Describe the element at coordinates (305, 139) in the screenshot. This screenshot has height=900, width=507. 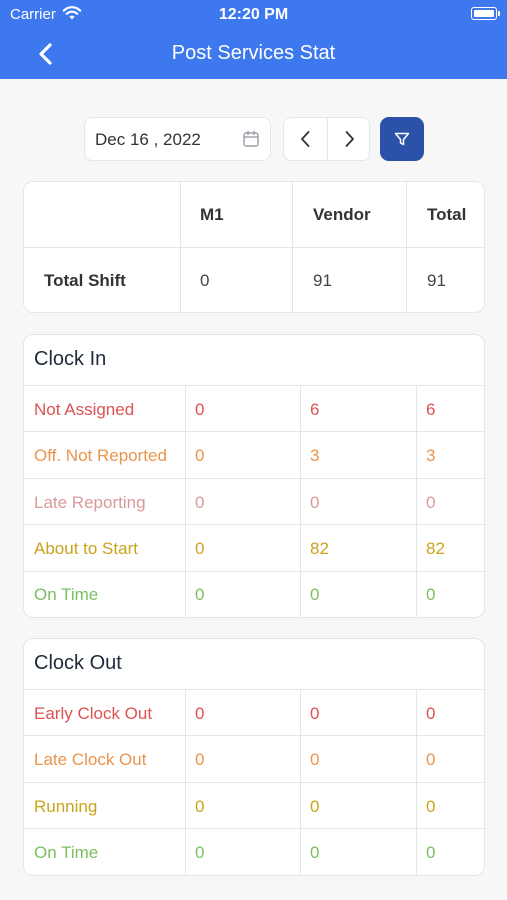
I see `prev-date-button` at that location.